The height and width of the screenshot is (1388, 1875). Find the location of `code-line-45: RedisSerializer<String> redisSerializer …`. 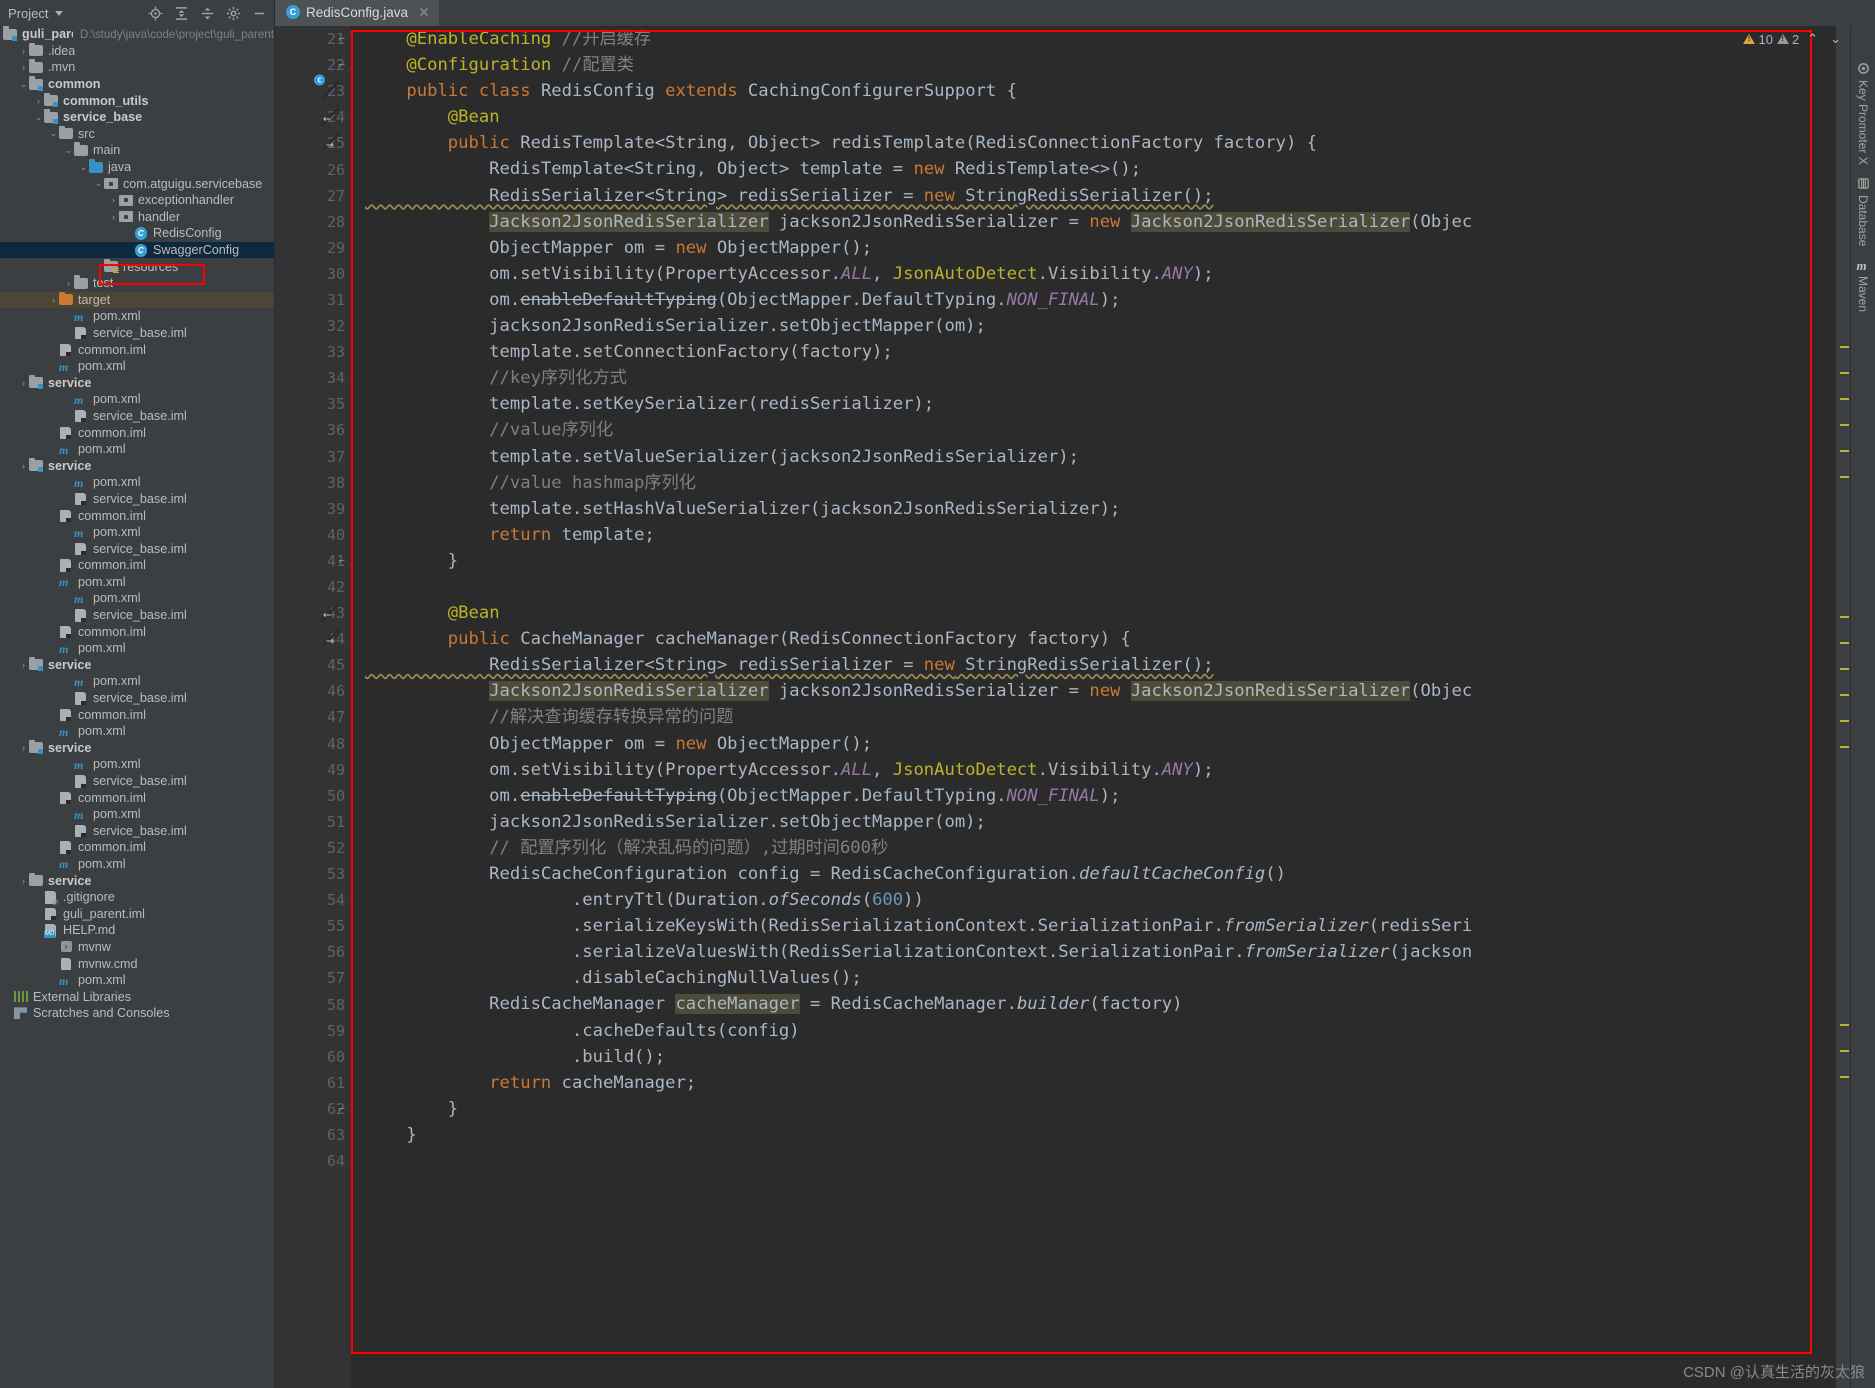

code-line-45: RedisSerializer<String> redisSerializer … is located at coordinates (1100, 665).